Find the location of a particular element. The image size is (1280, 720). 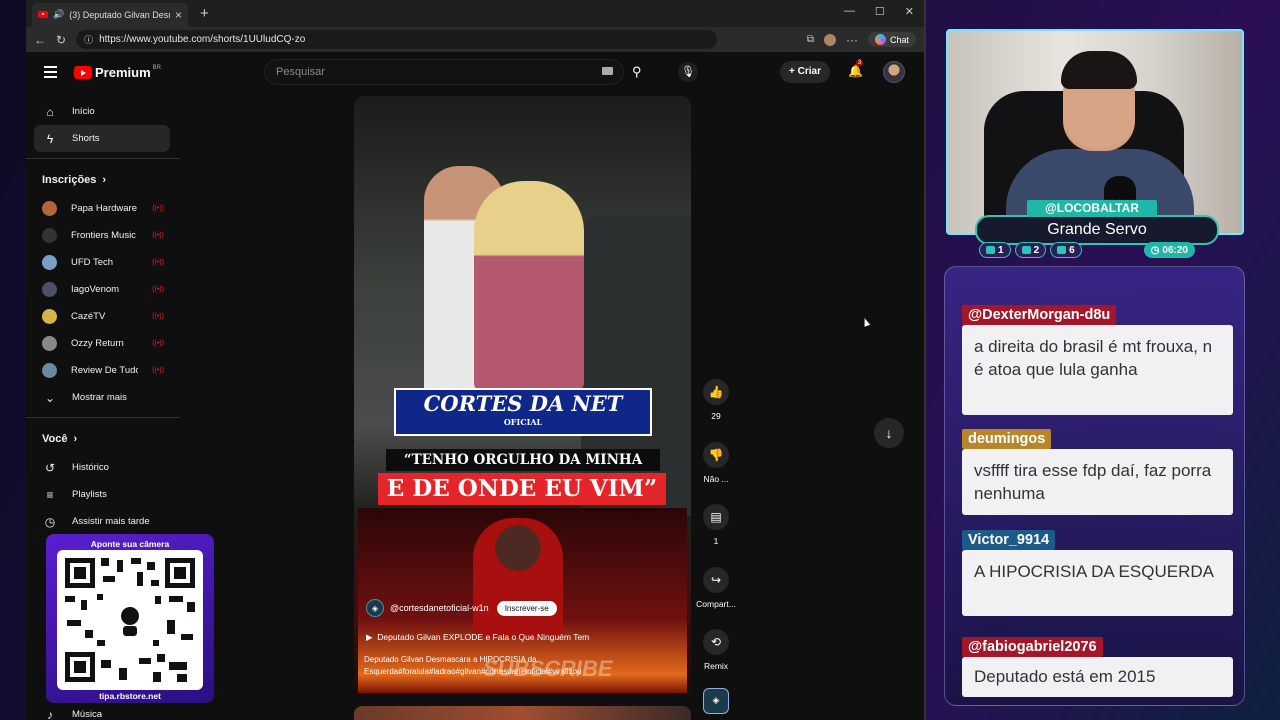

short-actions: 👍 29 👎 Não ... ▤ 1 ↪ Compart... ⟲ Remix ◈ is located at coordinates (716, 544).